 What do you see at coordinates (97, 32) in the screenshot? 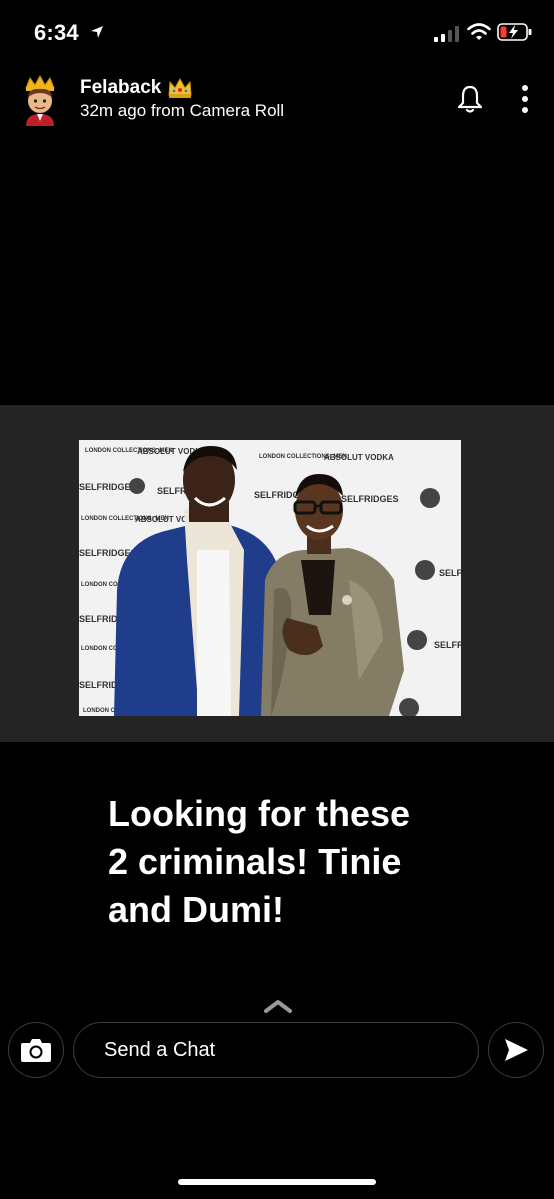
I see `location-arrow-icon` at bounding box center [97, 32].